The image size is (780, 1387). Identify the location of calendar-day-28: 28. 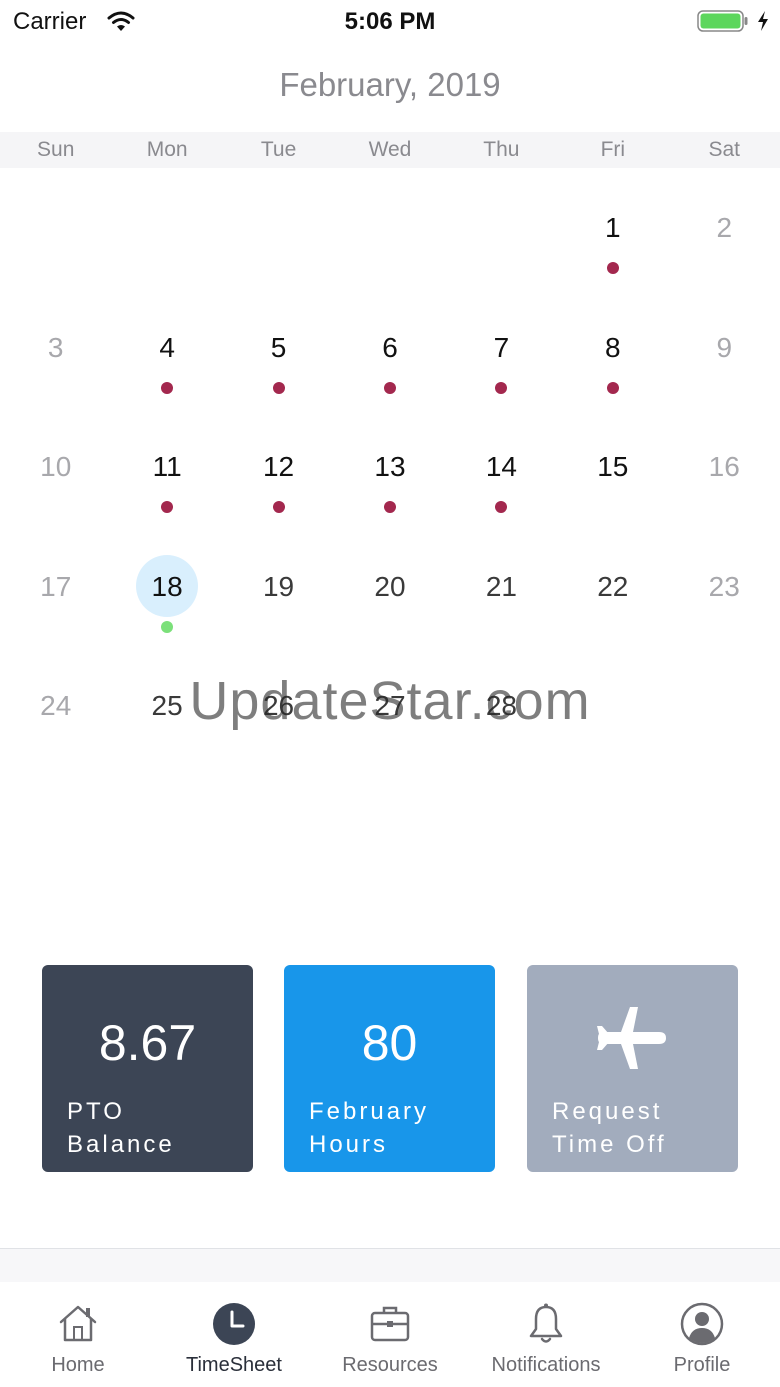
(501, 706).